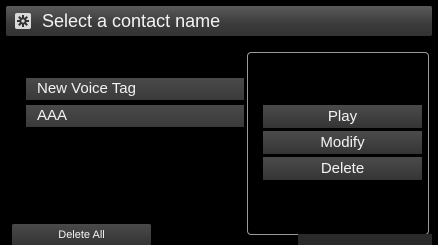 The width and height of the screenshot is (438, 245). What do you see at coordinates (365, 239) in the screenshot?
I see `footer-right-button` at bounding box center [365, 239].